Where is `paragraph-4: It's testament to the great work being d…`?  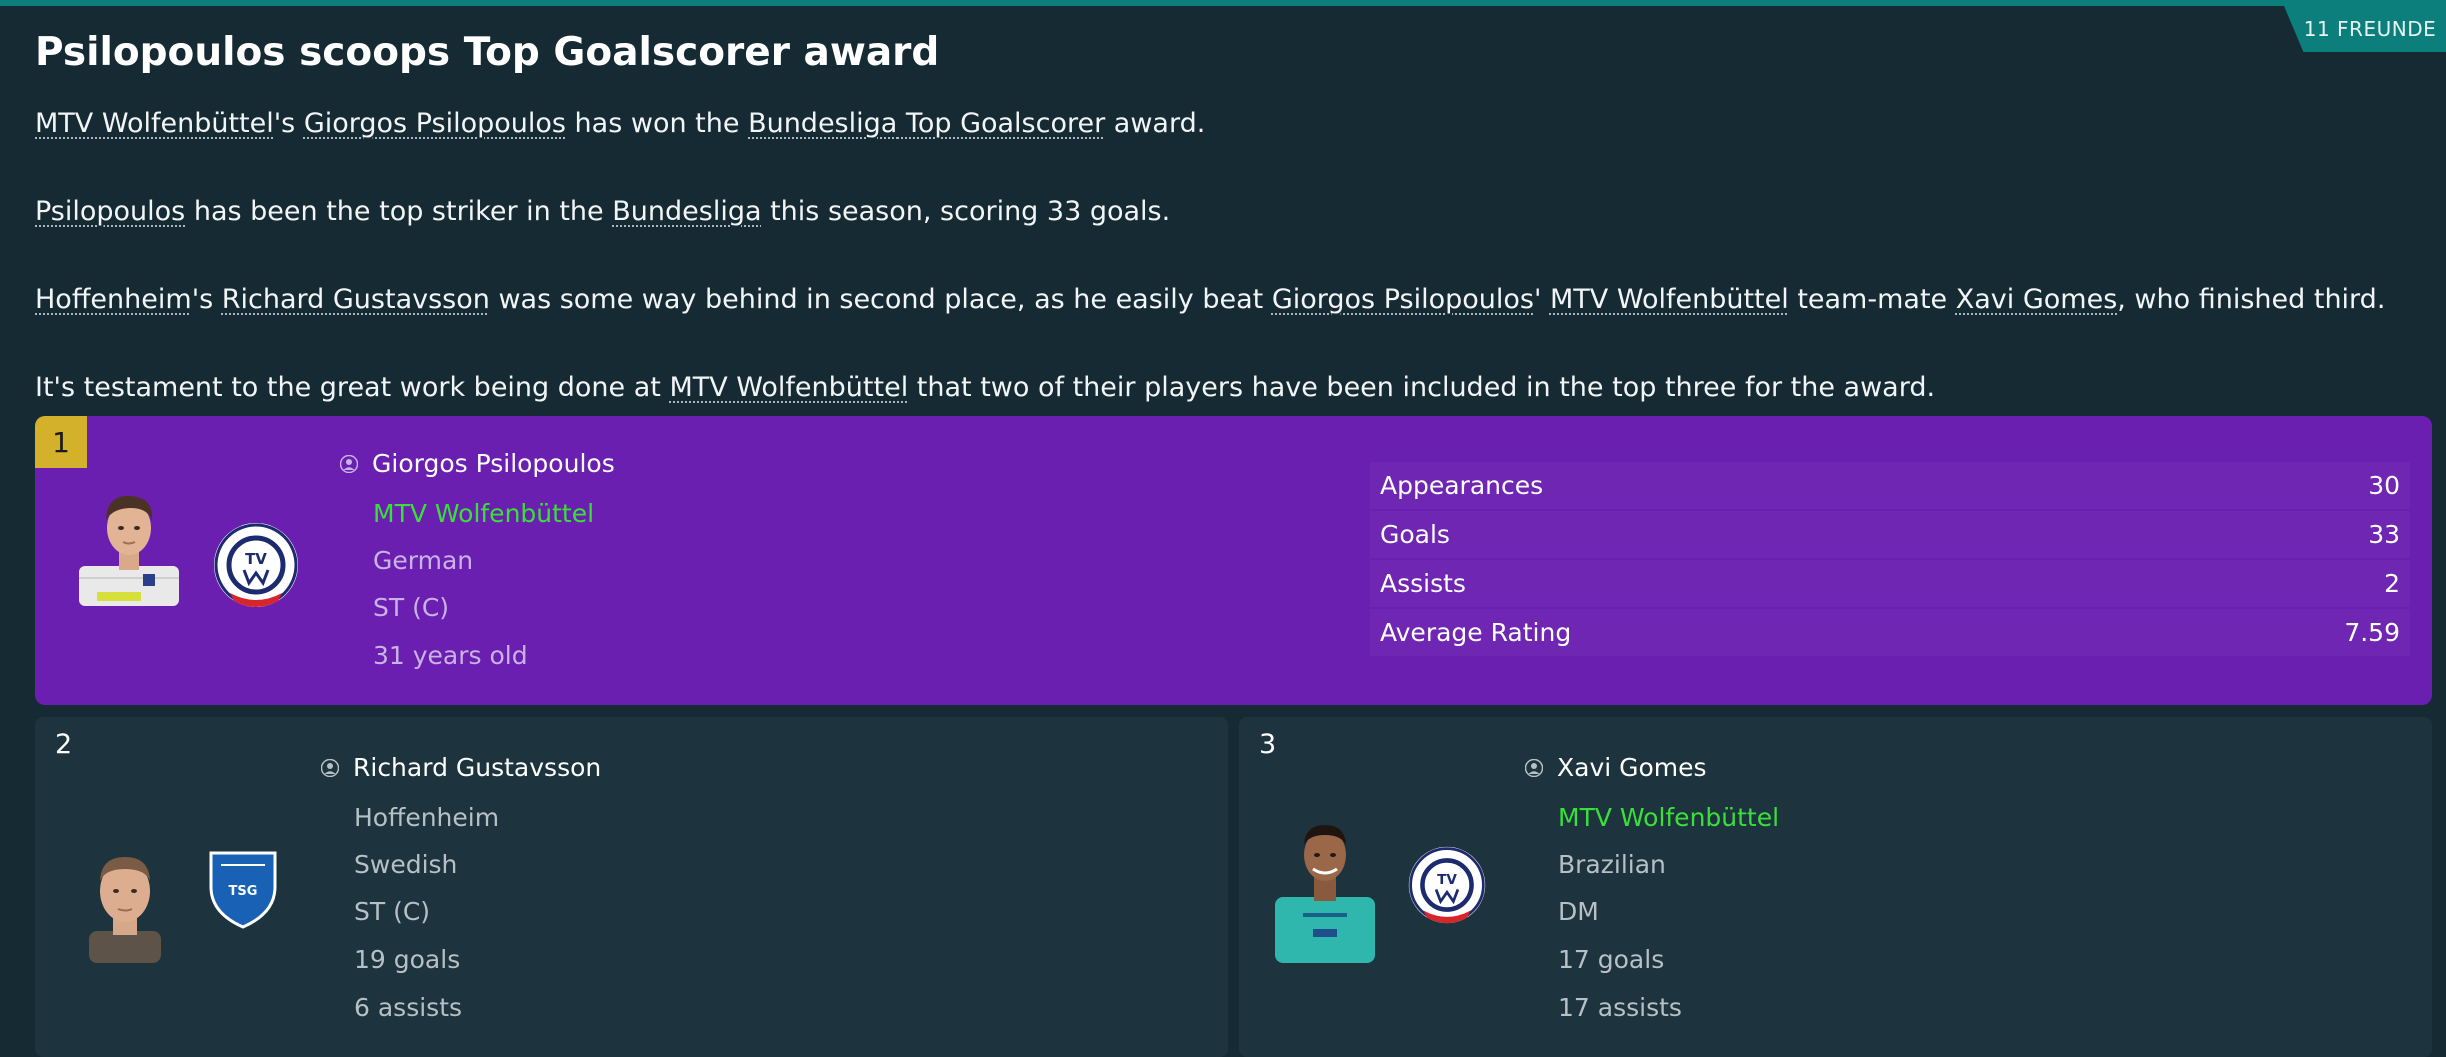
paragraph-4: It's testament to the great work being d… is located at coordinates (985, 387).